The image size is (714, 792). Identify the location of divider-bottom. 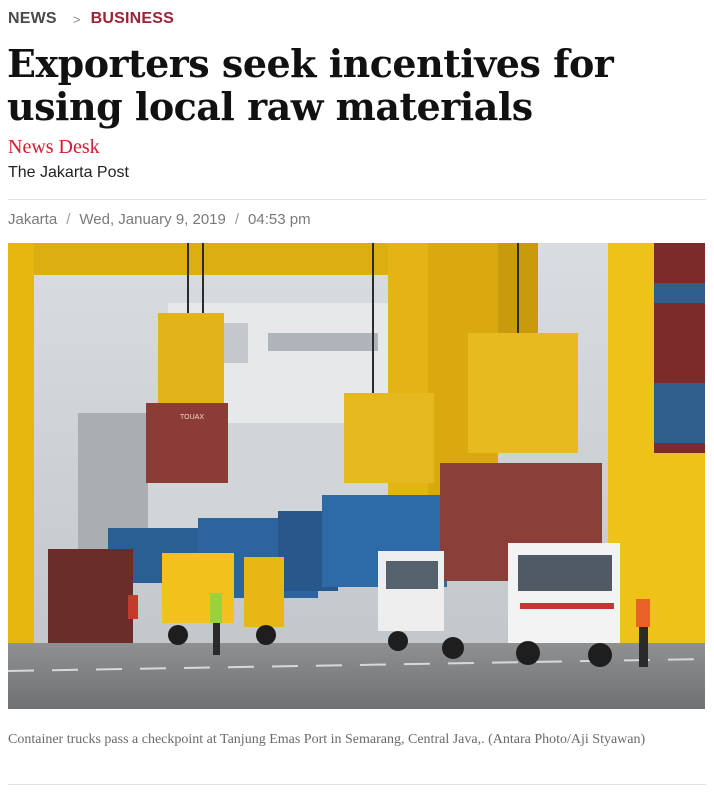
(357, 784).